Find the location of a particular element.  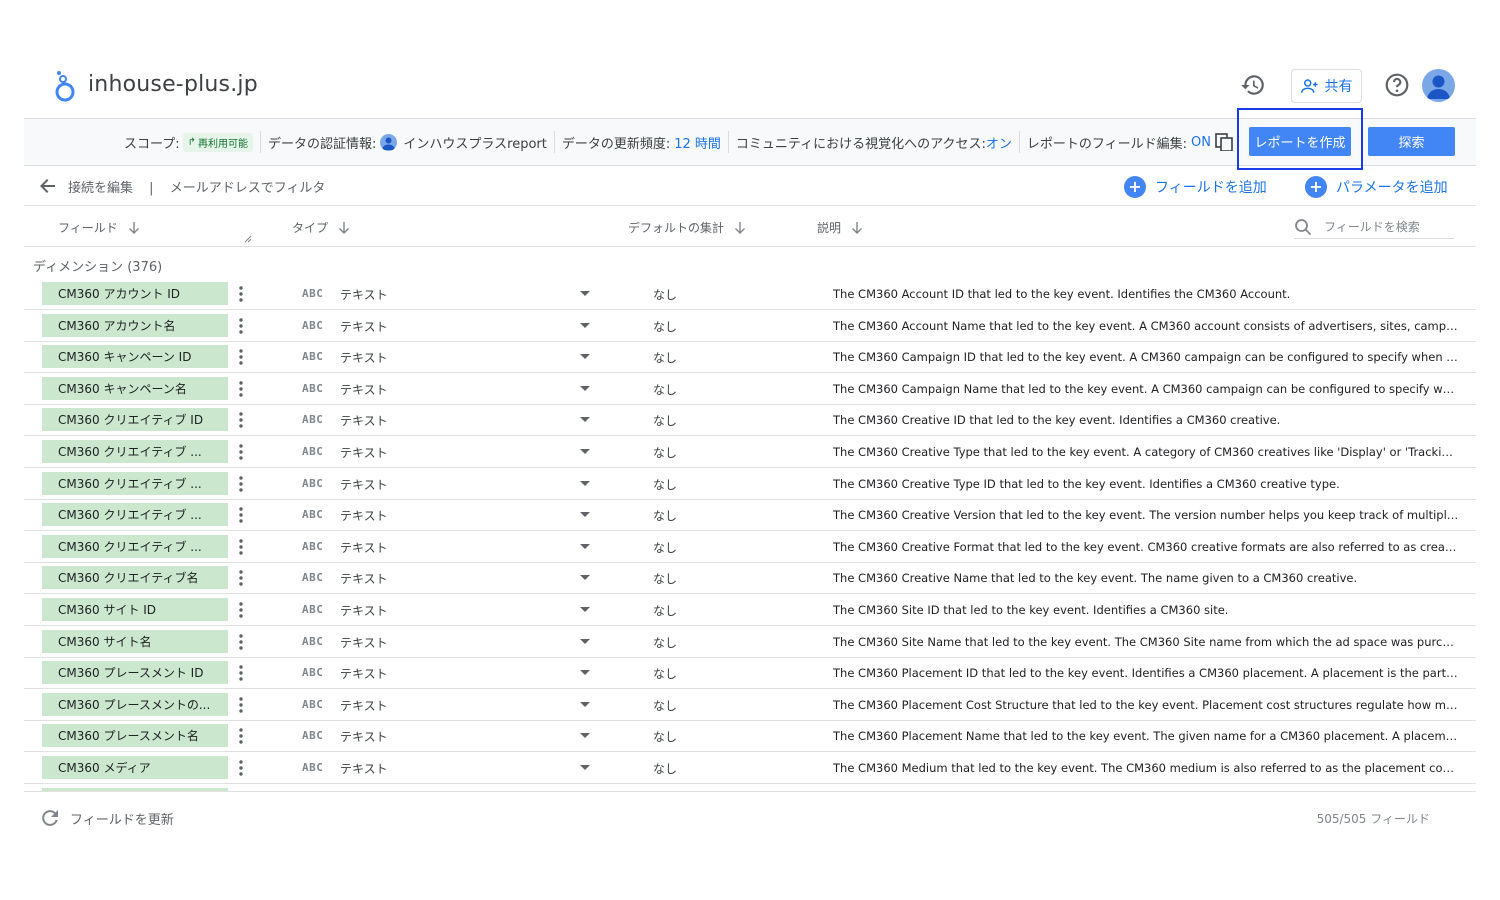

column-header-description: 説明 is located at coordinates (840, 227).